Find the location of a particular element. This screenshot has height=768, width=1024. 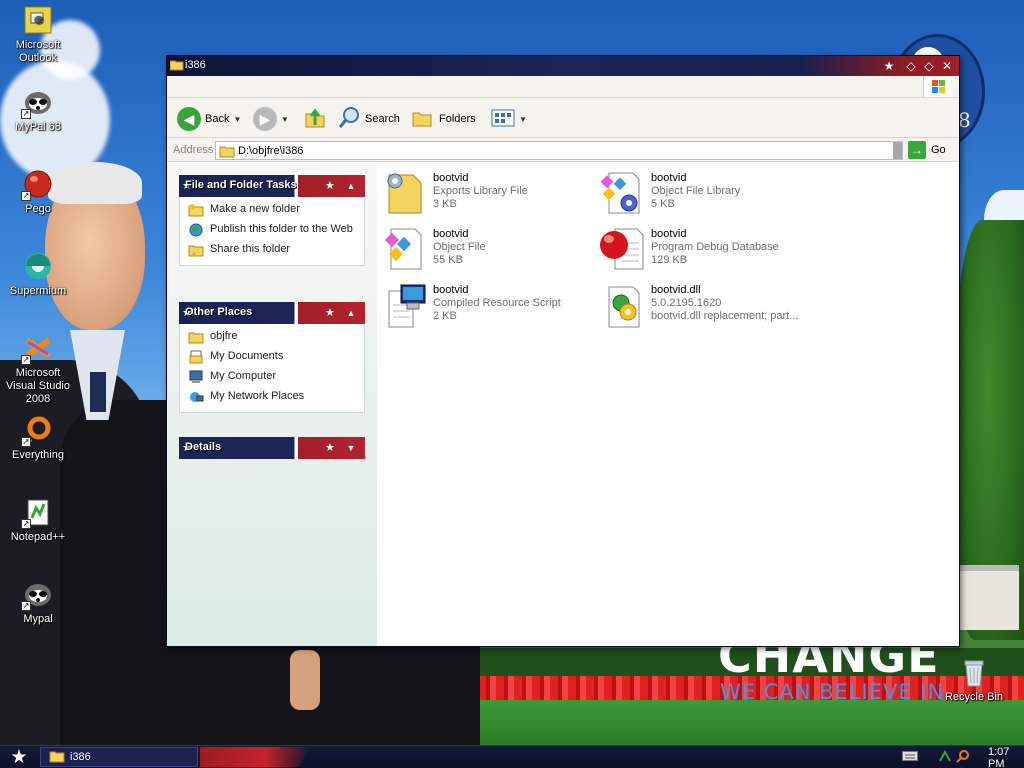

keyboard-icon is located at coordinates (910, 757).